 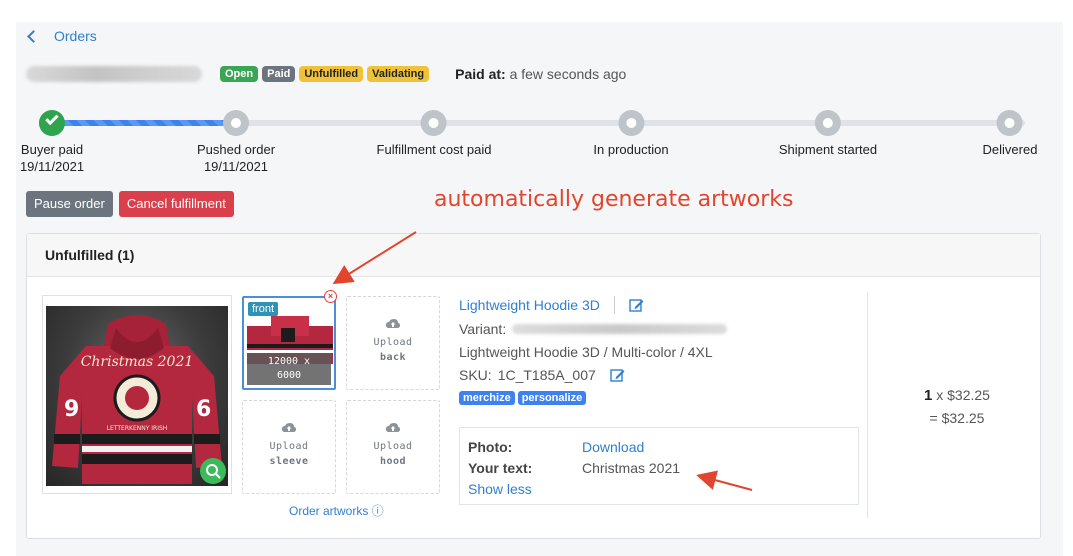 I want to click on sku-value: 1C_T185A_007, so click(x=546, y=375).